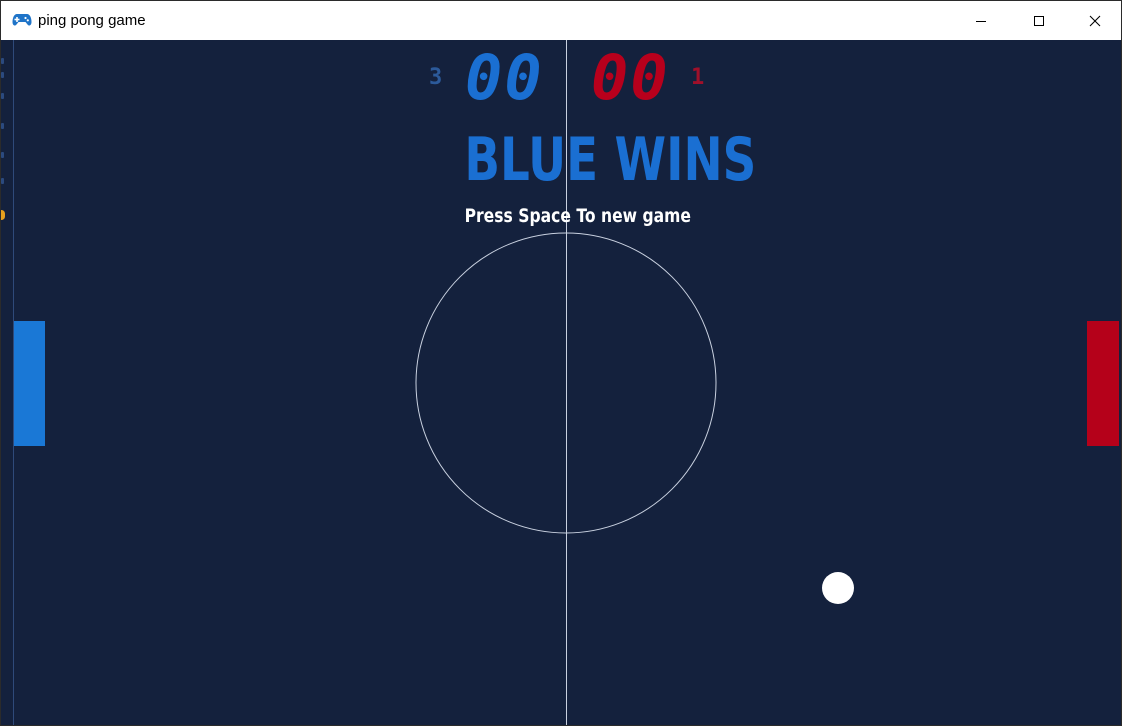 The width and height of the screenshot is (1122, 726). Describe the element at coordinates (504, 77) in the screenshot. I see `blue-score: 00` at that location.